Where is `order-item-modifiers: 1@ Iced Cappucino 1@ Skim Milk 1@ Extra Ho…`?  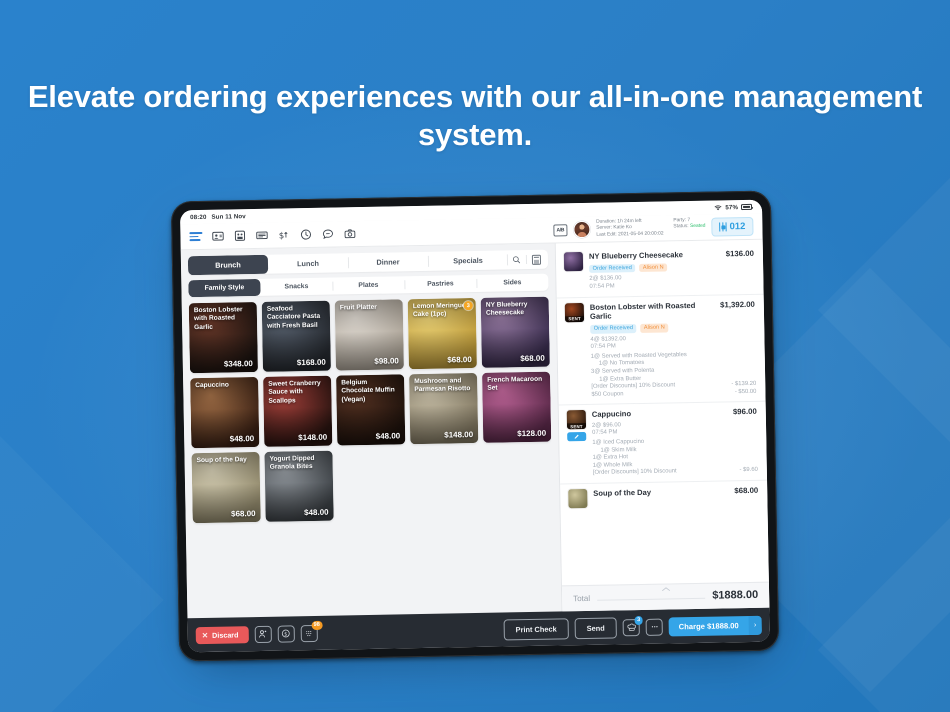 order-item-modifiers: 1@ Iced Cappucino 1@ Skim Milk 1@ Extra Ho… is located at coordinates (675, 457).